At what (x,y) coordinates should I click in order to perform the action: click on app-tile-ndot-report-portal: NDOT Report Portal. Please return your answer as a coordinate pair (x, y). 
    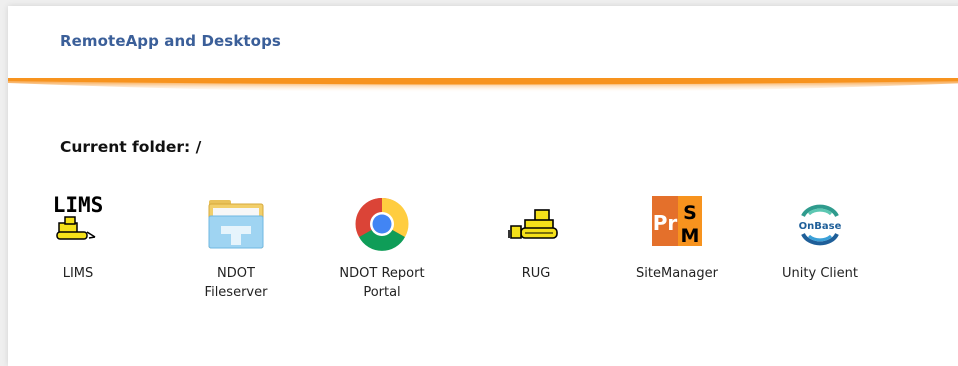
    Looking at the image, I should click on (382, 244).